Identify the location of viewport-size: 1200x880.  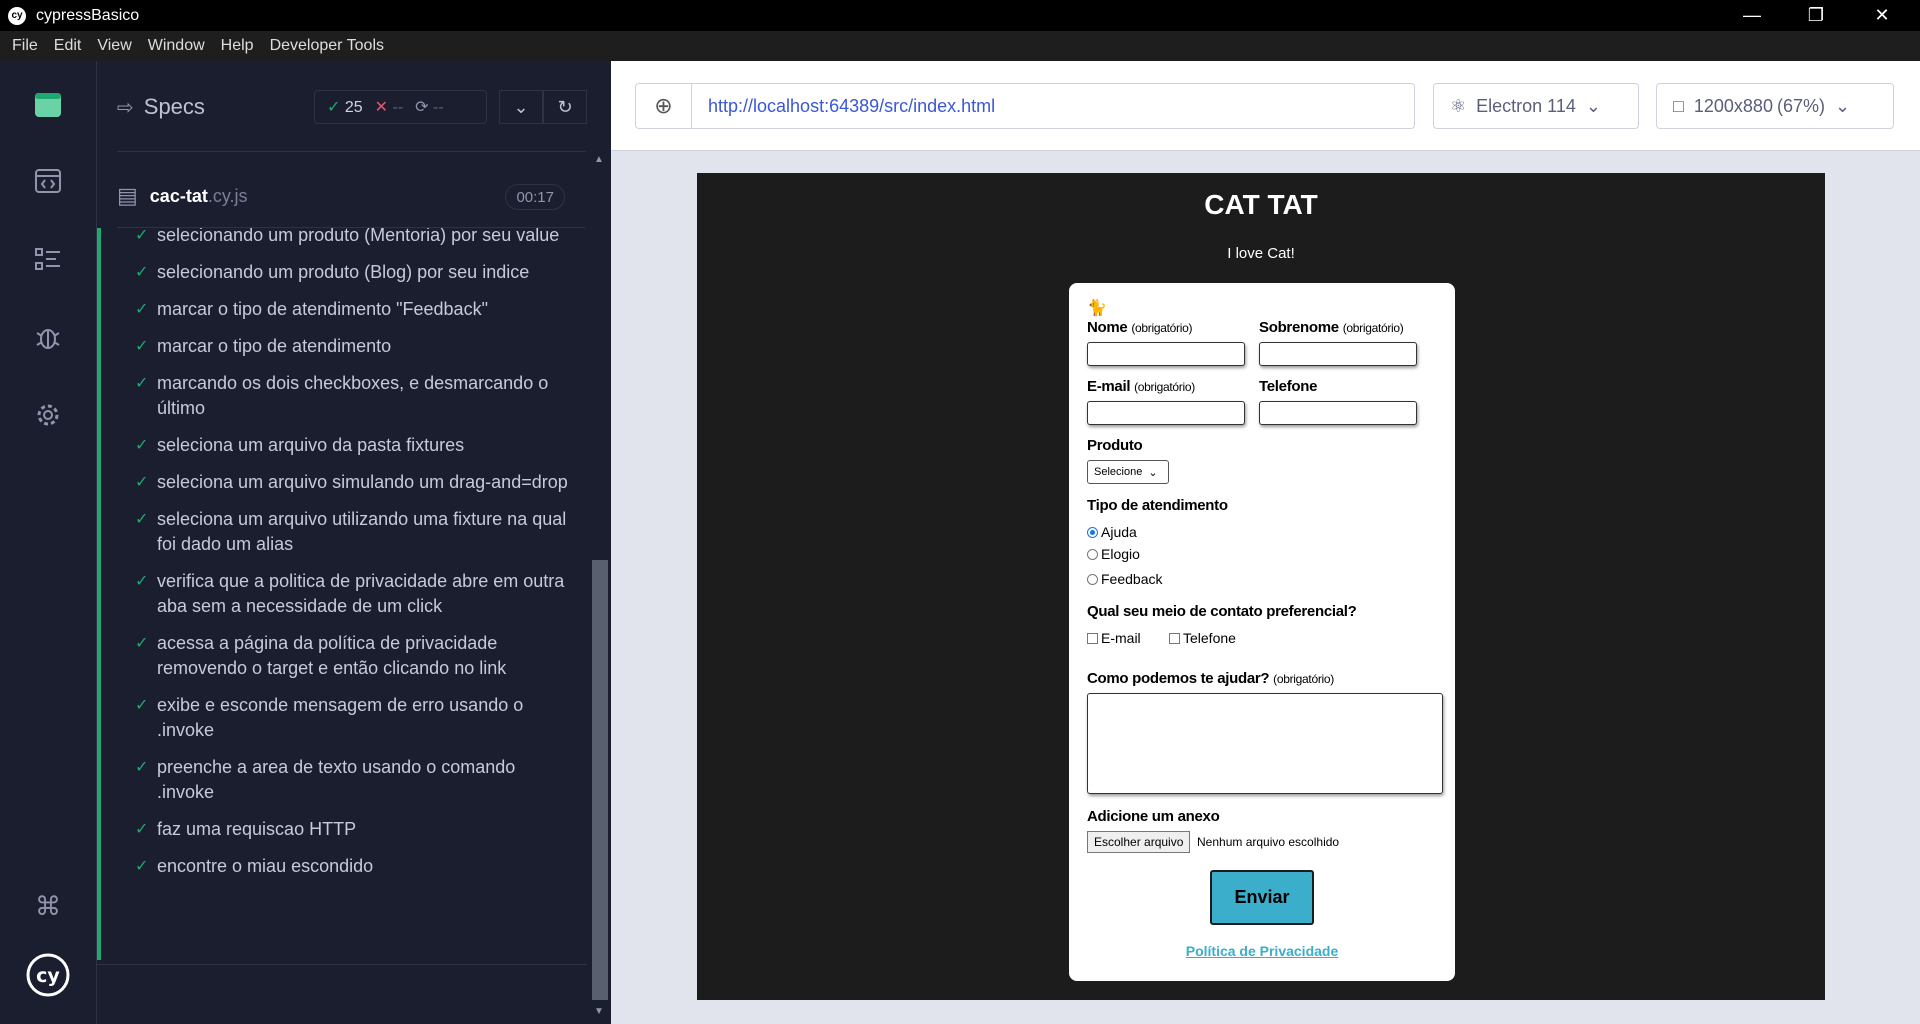
(1733, 105).